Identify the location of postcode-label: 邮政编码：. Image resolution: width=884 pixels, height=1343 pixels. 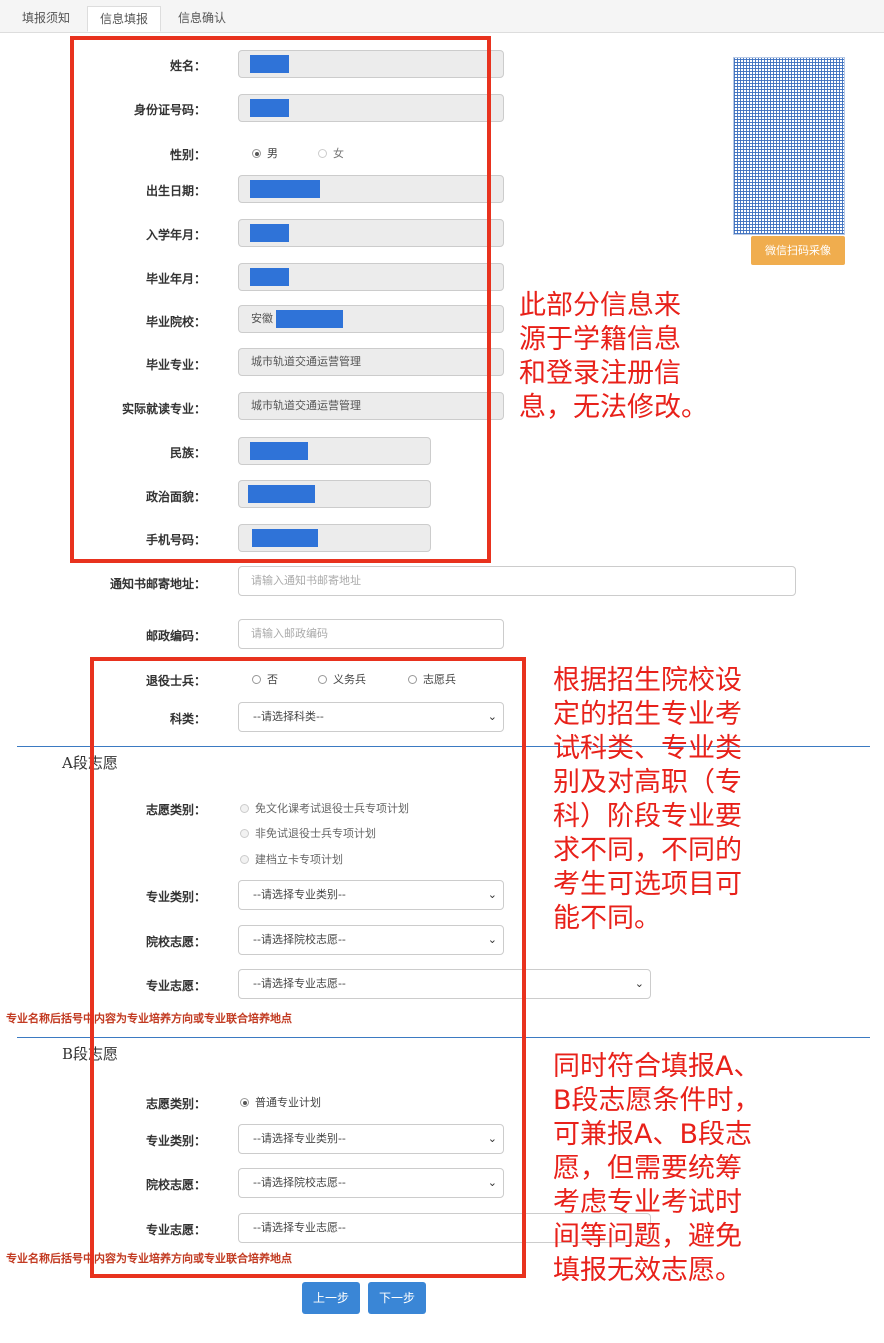
(175, 636).